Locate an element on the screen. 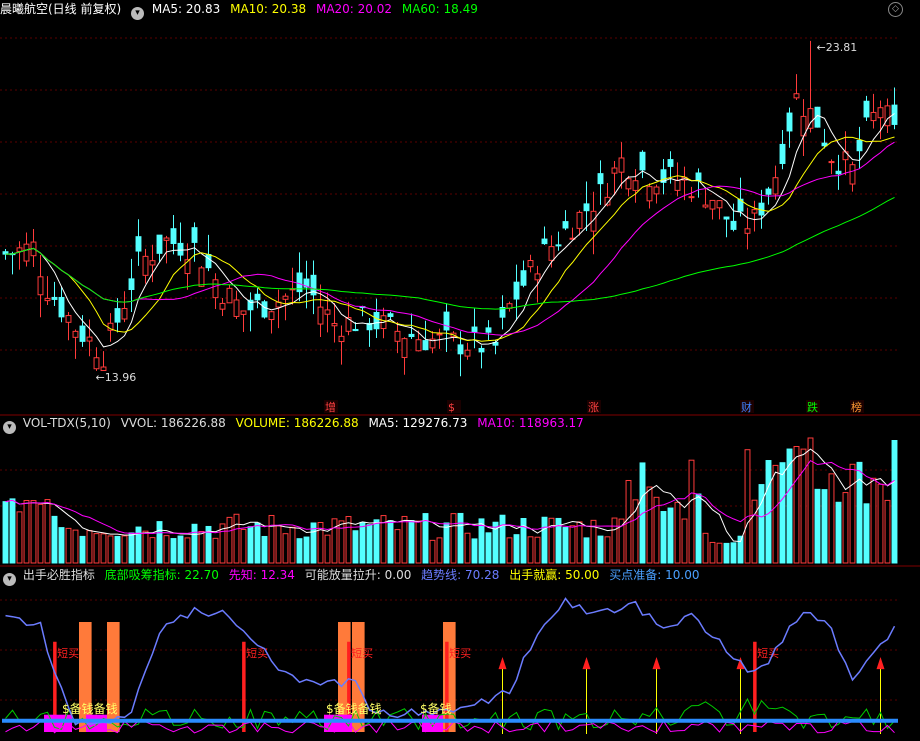 The image size is (920, 741). vol-title: VOL-TDX(5,10) is located at coordinates (67, 423).